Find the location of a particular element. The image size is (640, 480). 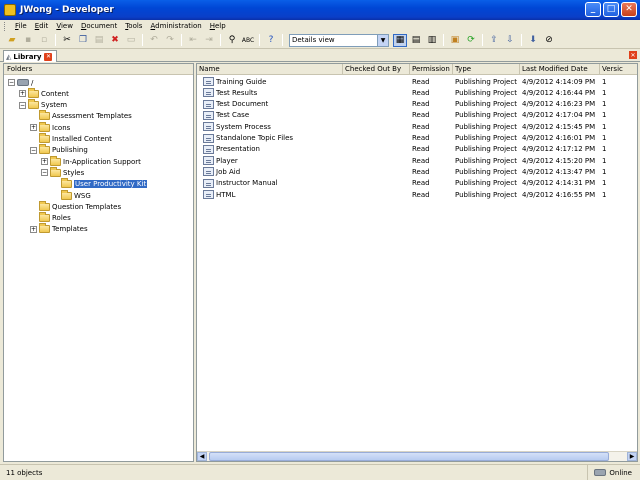

redo-icon: ↷ is located at coordinates (170, 40).